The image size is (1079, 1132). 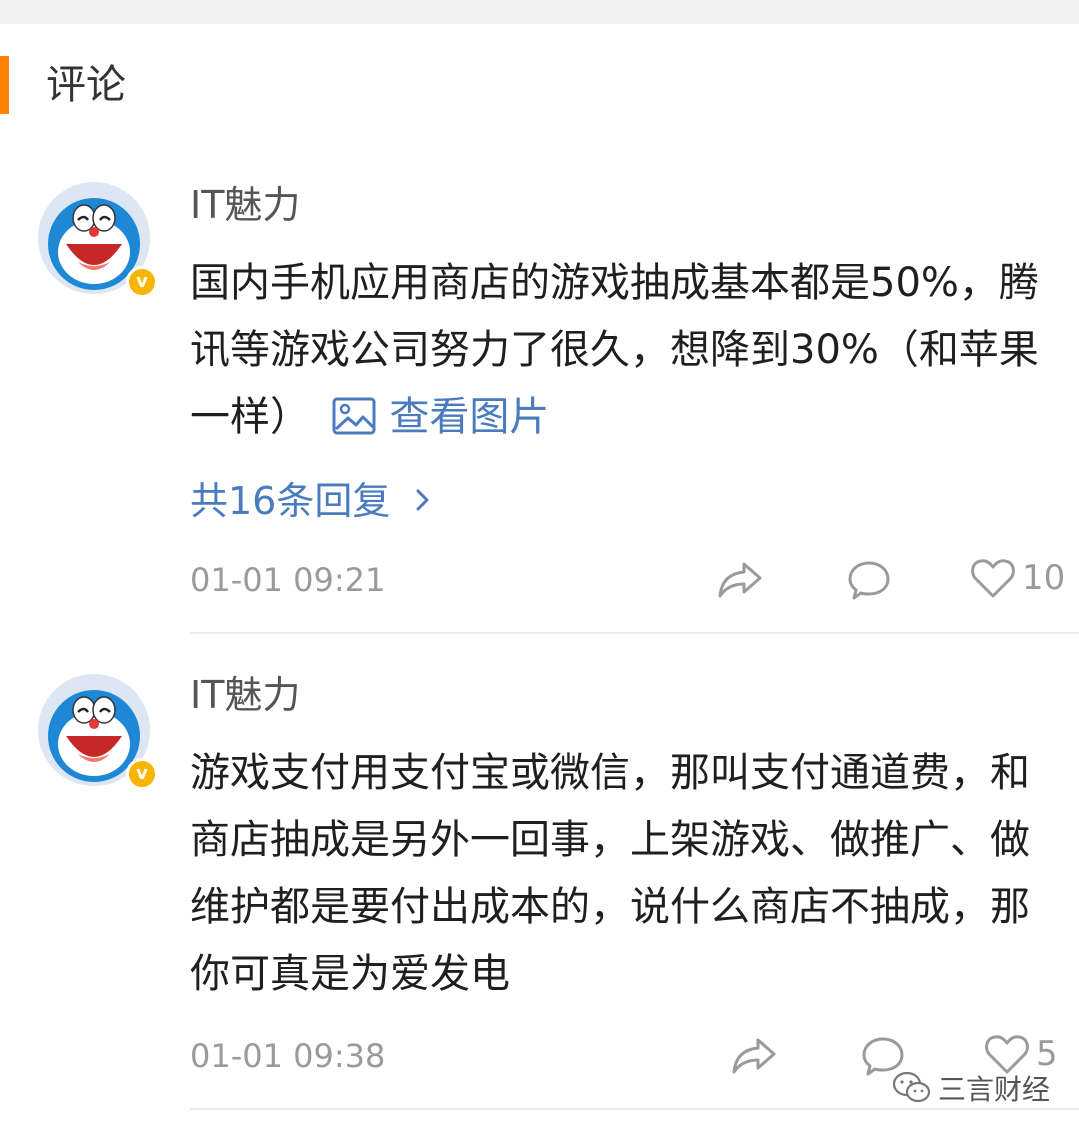 I want to click on comment-timestamp: 01-01 09:38, so click(x=288, y=1056).